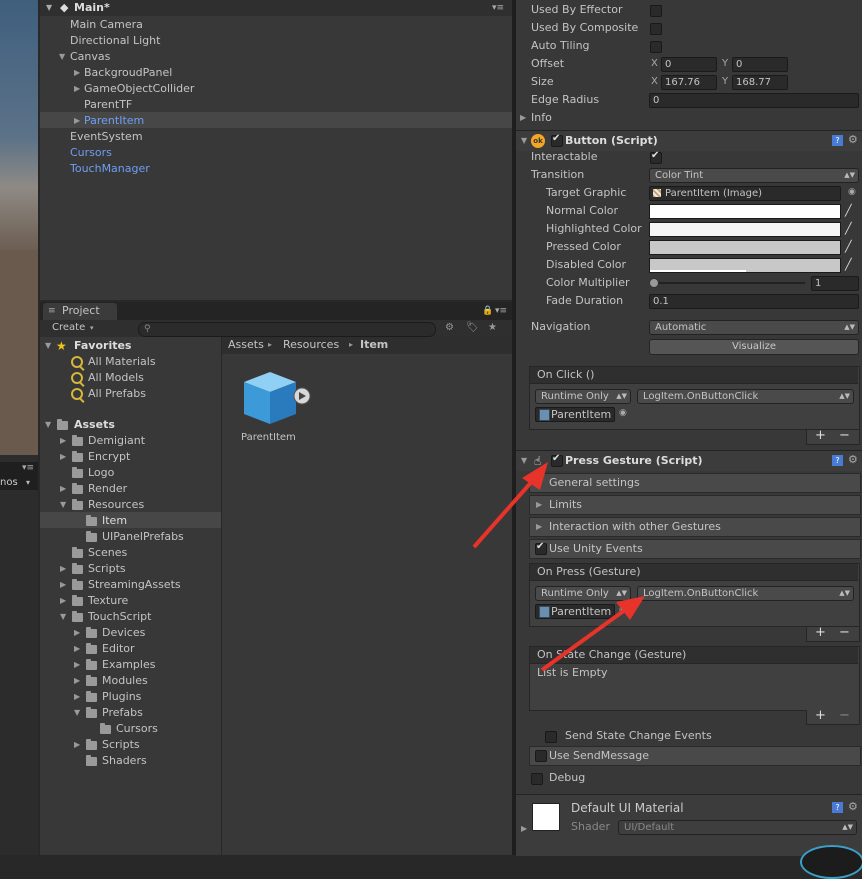 This screenshot has width=862, height=879. I want to click on used-by-effector-checkbox, so click(656, 11).